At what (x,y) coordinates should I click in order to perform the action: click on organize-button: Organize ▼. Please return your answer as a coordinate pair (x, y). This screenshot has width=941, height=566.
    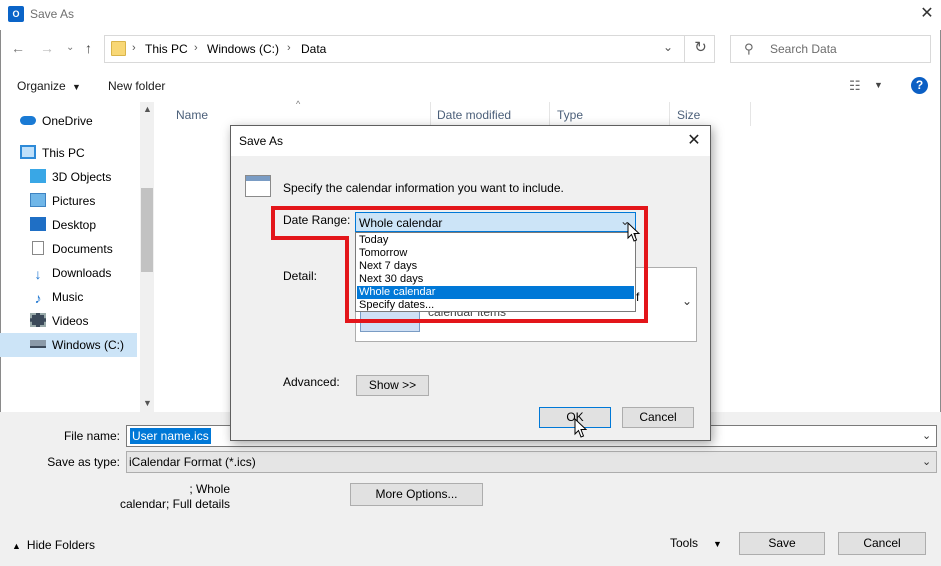
    Looking at the image, I should click on (49, 86).